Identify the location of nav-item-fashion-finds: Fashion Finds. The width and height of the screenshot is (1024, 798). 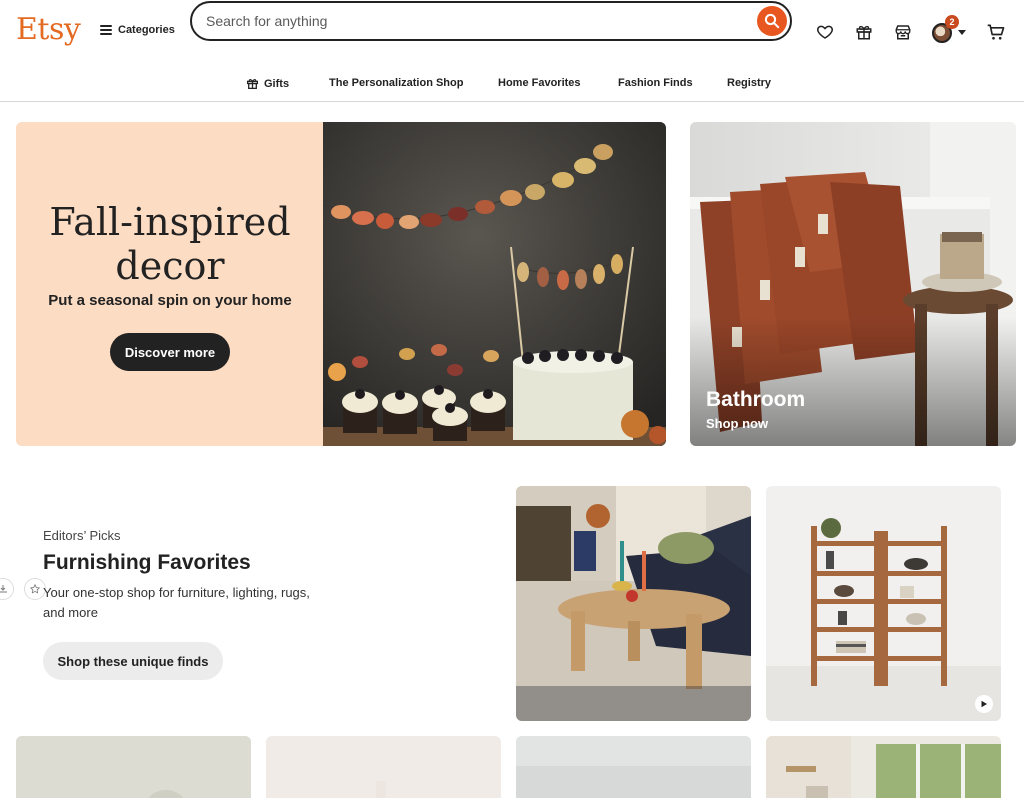
(655, 83).